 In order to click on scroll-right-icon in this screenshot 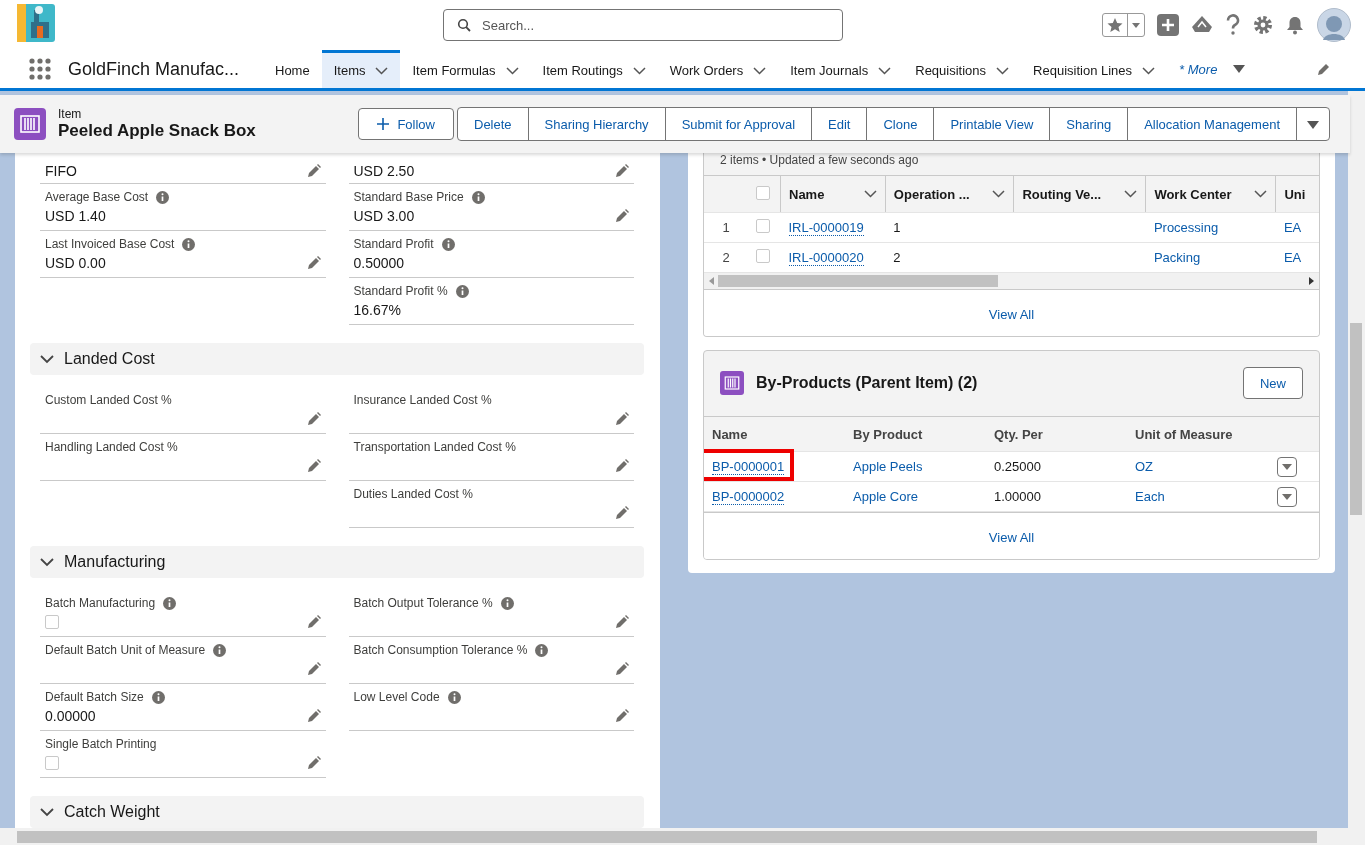, I will do `click(1312, 281)`.